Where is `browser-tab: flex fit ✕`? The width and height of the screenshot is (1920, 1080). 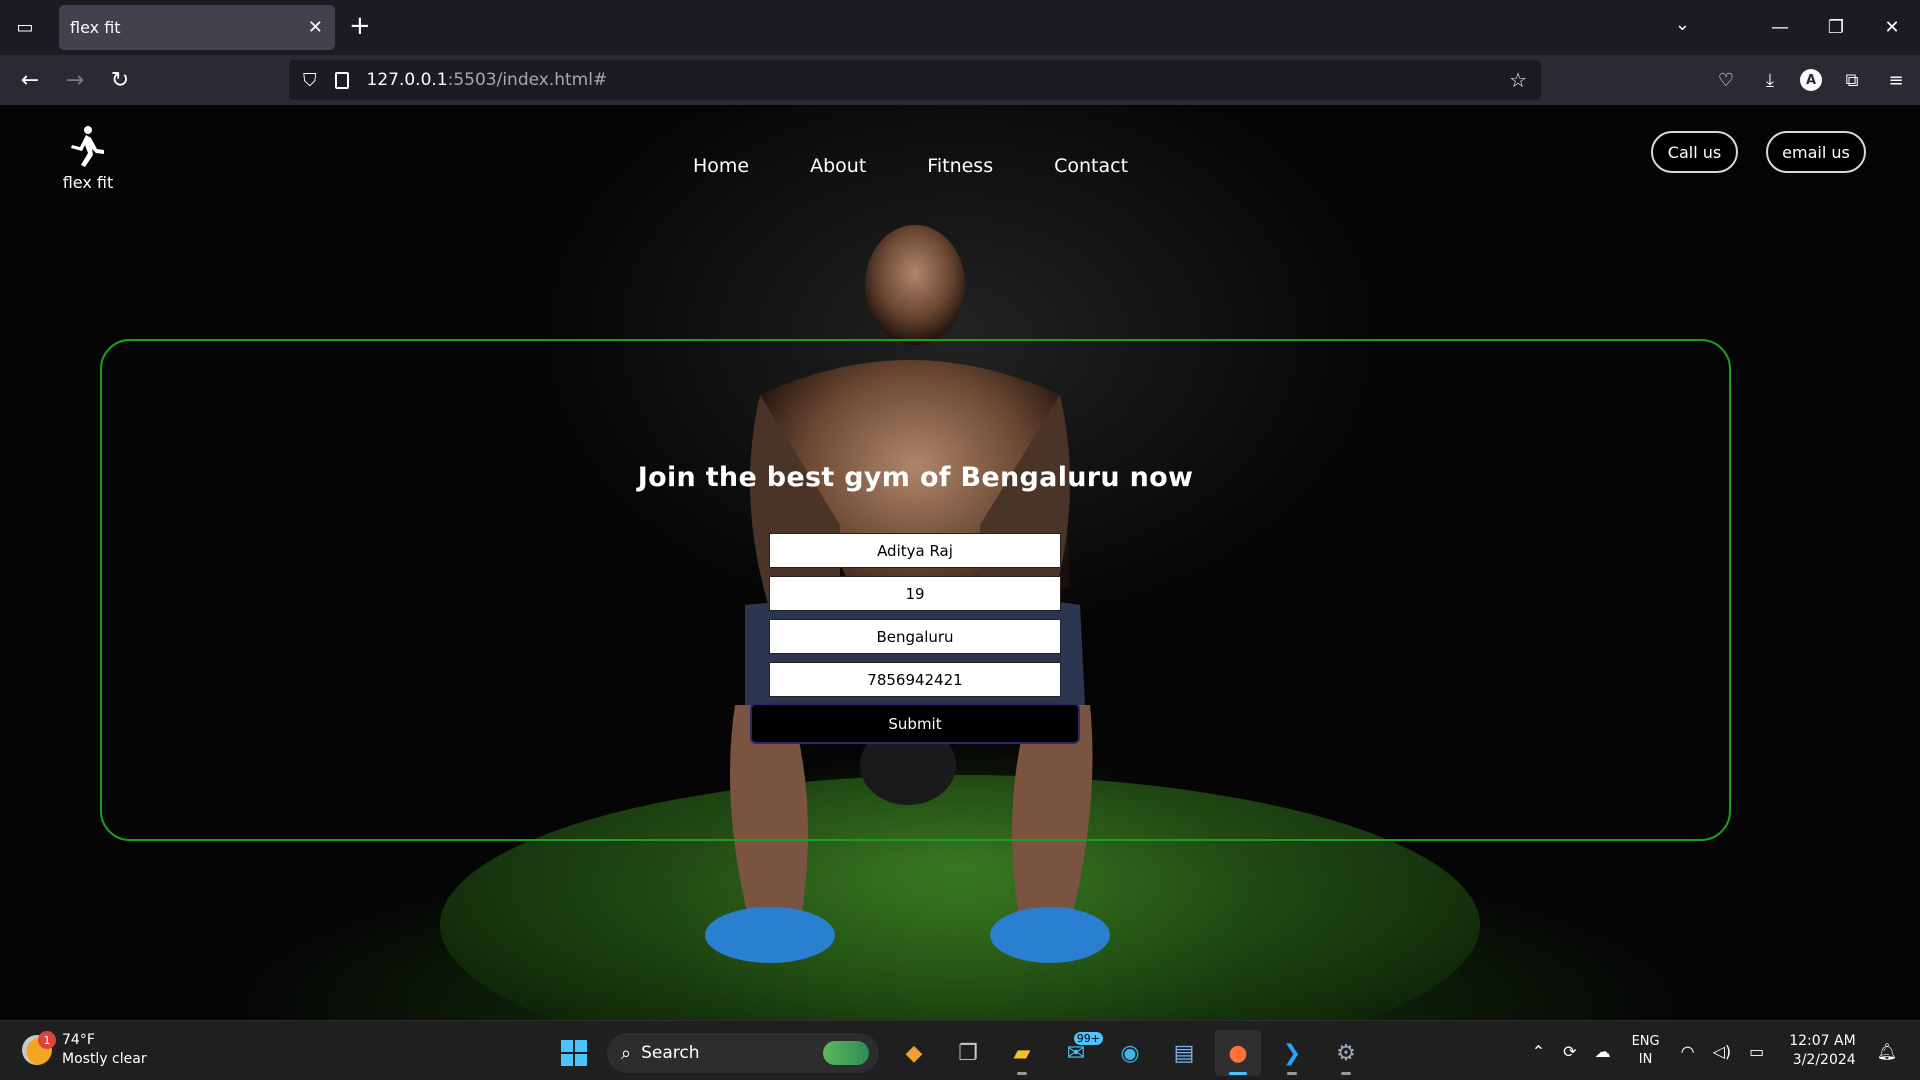
browser-tab: flex fit ✕ is located at coordinates (197, 27).